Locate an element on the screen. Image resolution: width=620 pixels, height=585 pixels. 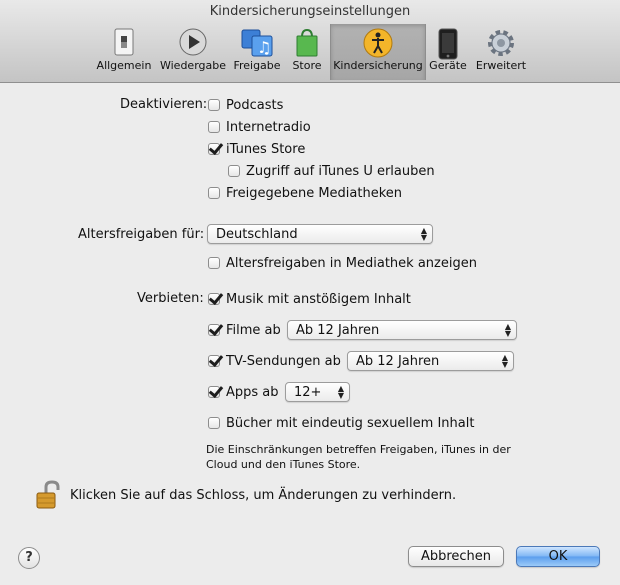
internetradio-checkbox: Internetradio is located at coordinates (259, 127).